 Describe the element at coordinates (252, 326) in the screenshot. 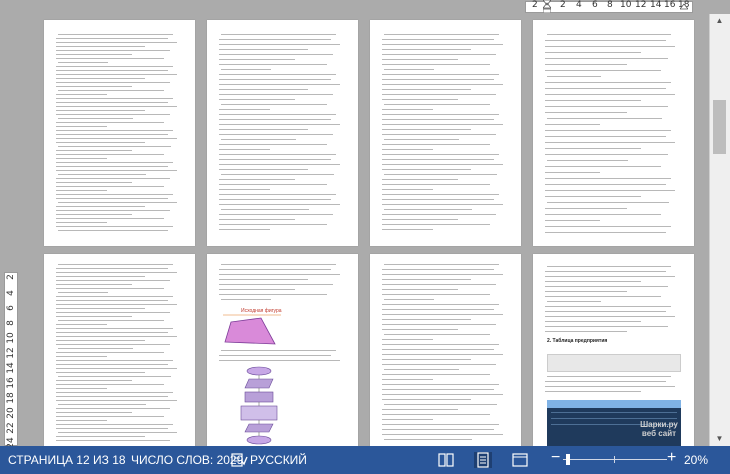

I see `trapezoid-figure-icon: Исходная фигура` at that location.